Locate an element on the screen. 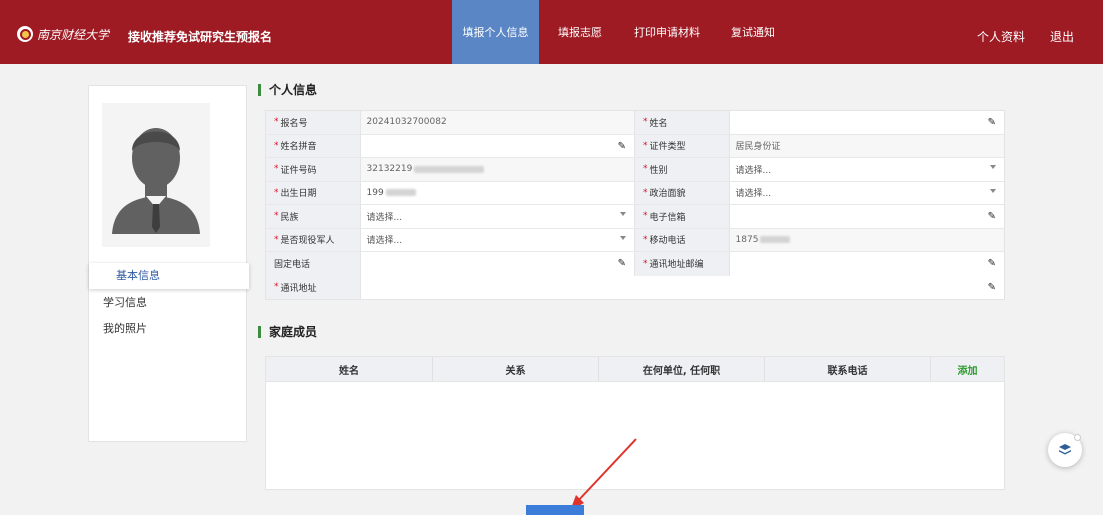 The image size is (1103, 515). sidebar-item-my-photo: 我的照片 is located at coordinates (125, 328).